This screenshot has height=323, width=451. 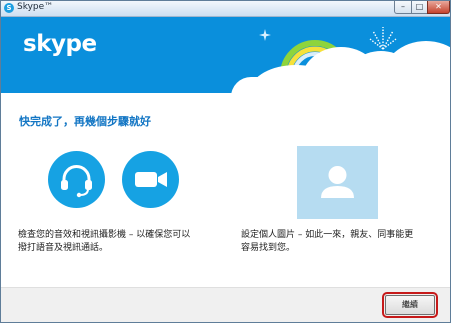 What do you see at coordinates (9, 8) in the screenshot?
I see `skype-app-icon: S` at bounding box center [9, 8].